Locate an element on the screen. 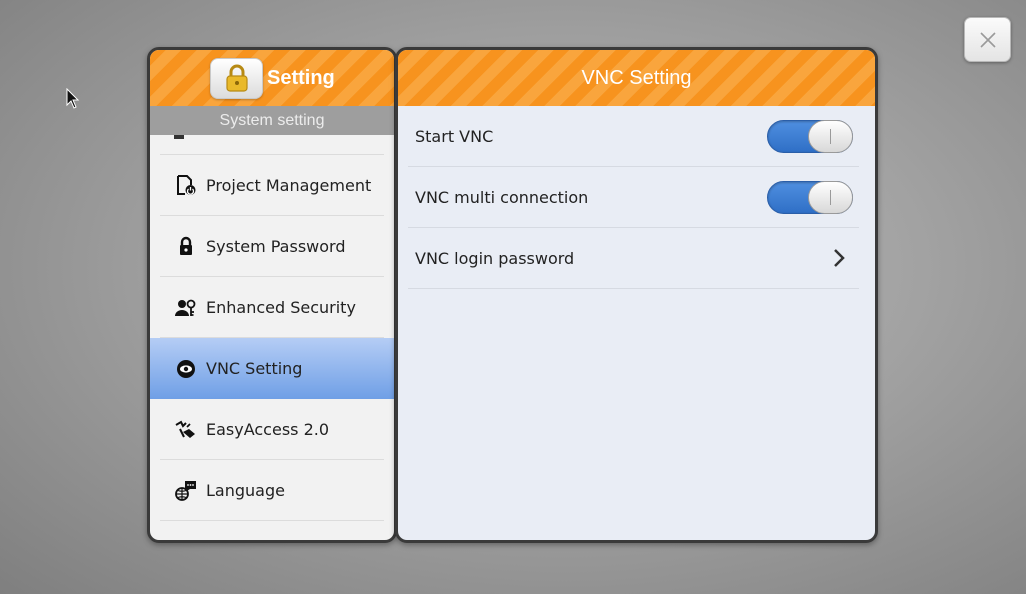  setting-row-vnc-multi-connection: VNC multi connection is located at coordinates (633, 197).